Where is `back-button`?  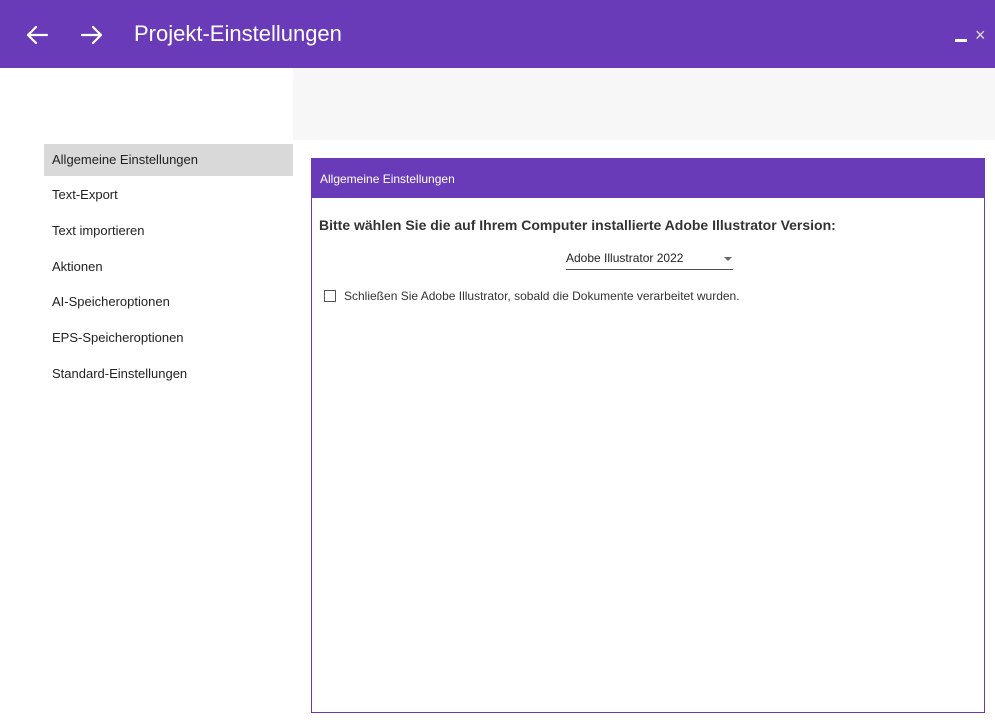 back-button is located at coordinates (37, 35).